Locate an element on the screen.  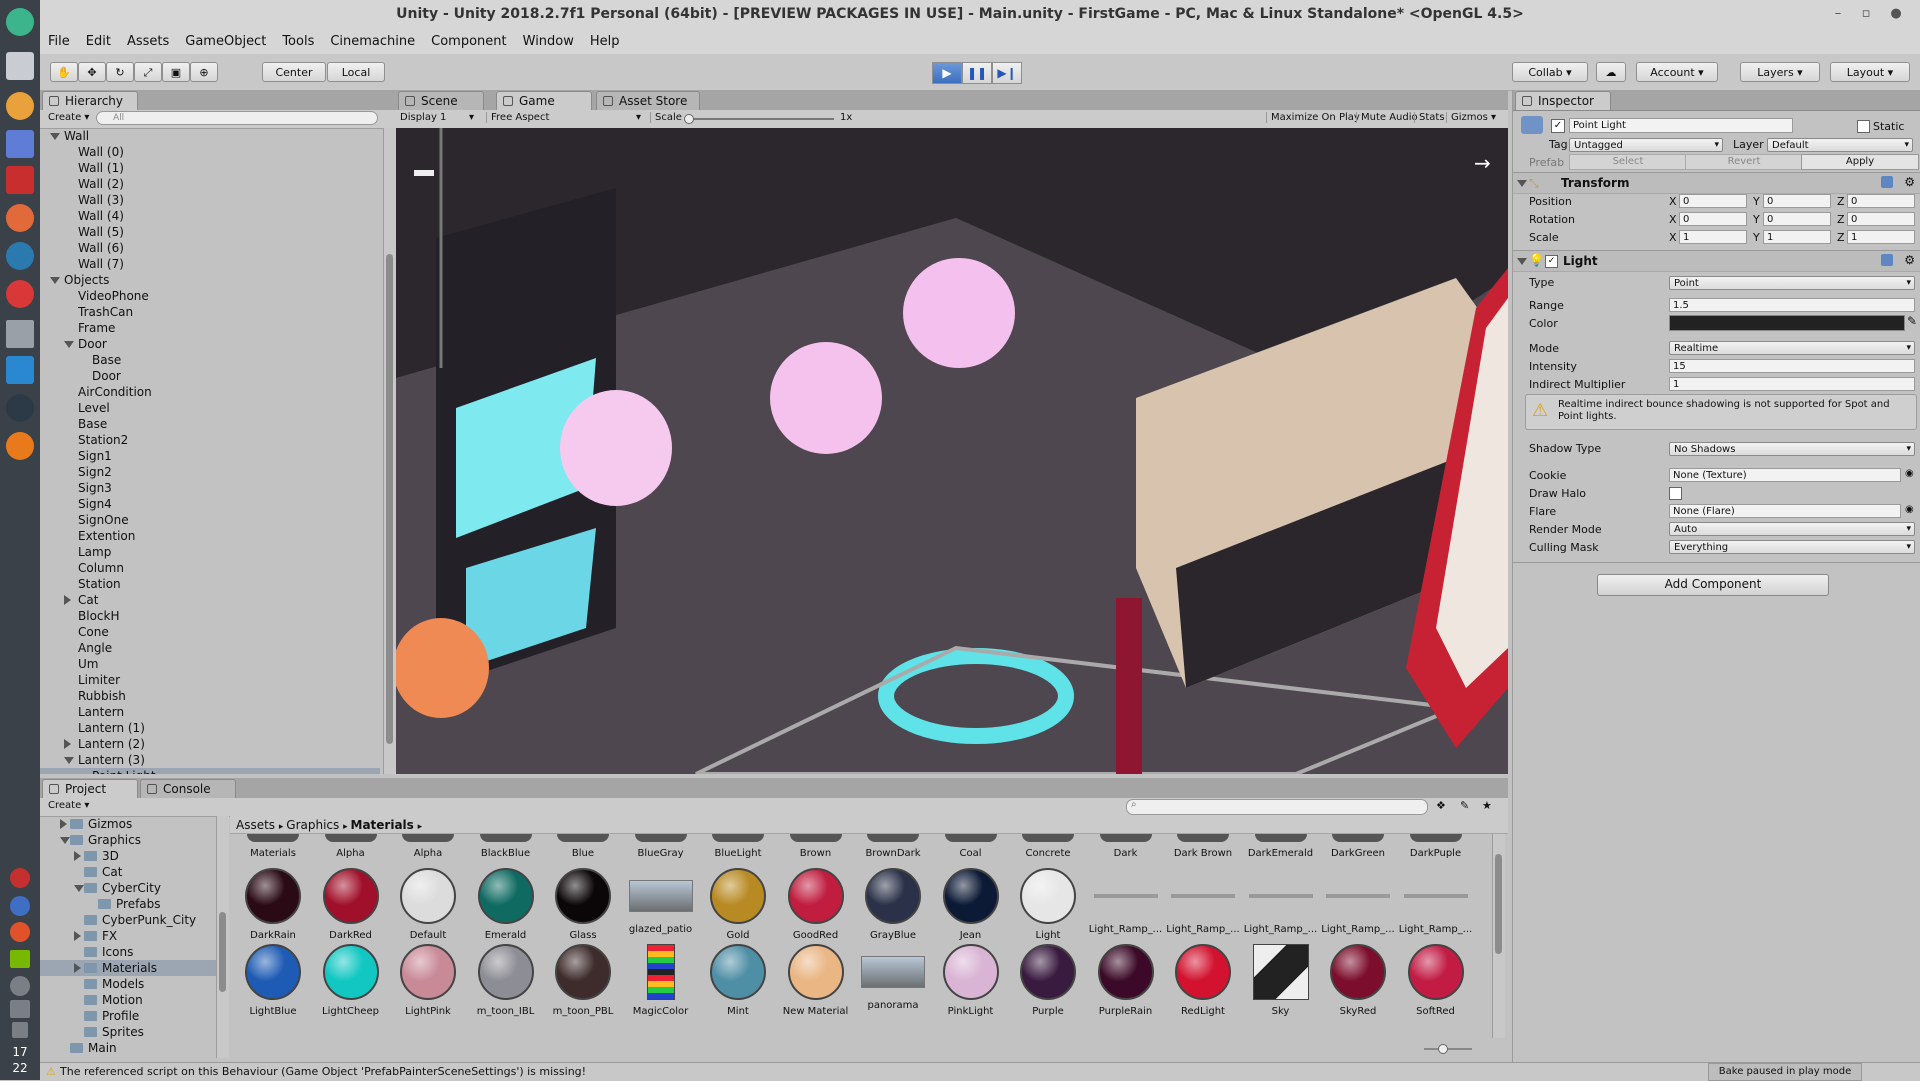
asset-item: Gold is located at coordinates (738, 904).